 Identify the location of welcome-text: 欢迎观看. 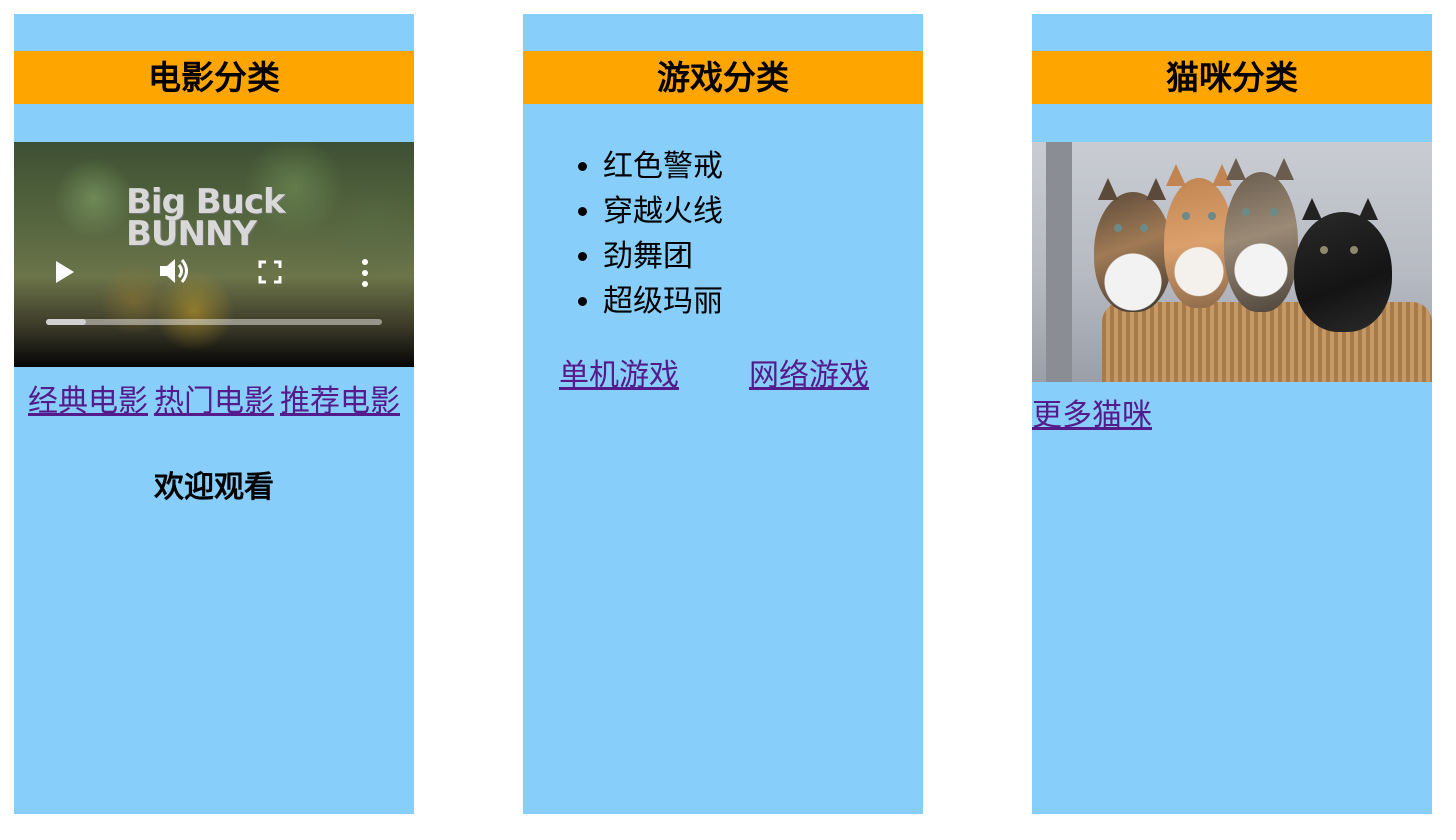
(214, 487).